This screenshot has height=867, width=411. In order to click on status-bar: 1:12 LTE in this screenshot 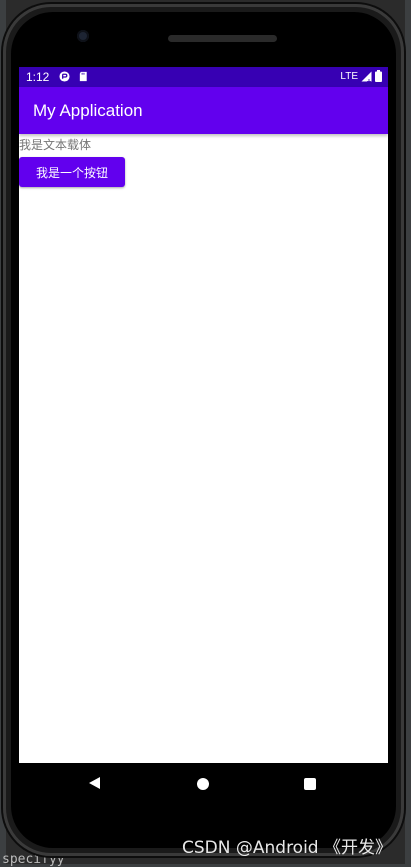, I will do `click(203, 77)`.